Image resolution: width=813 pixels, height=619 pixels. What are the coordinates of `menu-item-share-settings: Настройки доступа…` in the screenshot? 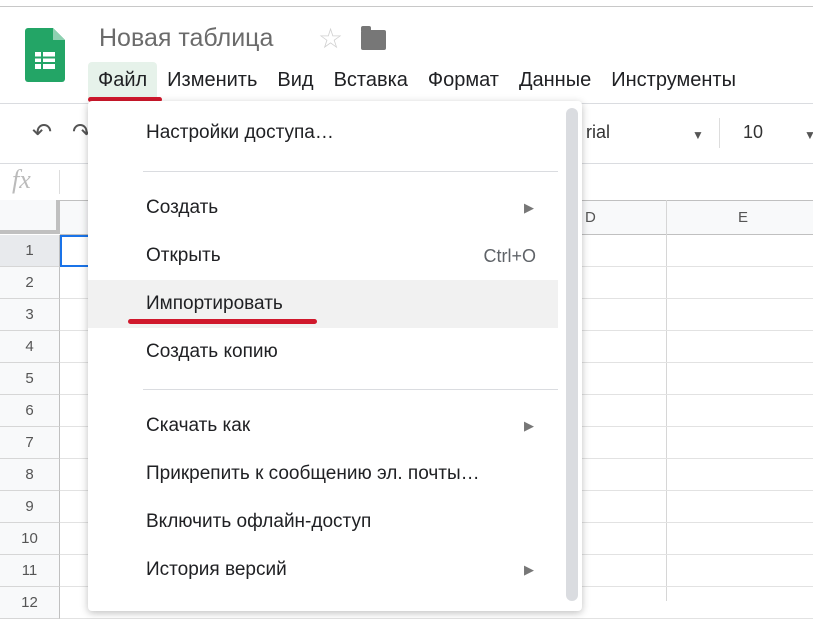 It's located at (323, 133).